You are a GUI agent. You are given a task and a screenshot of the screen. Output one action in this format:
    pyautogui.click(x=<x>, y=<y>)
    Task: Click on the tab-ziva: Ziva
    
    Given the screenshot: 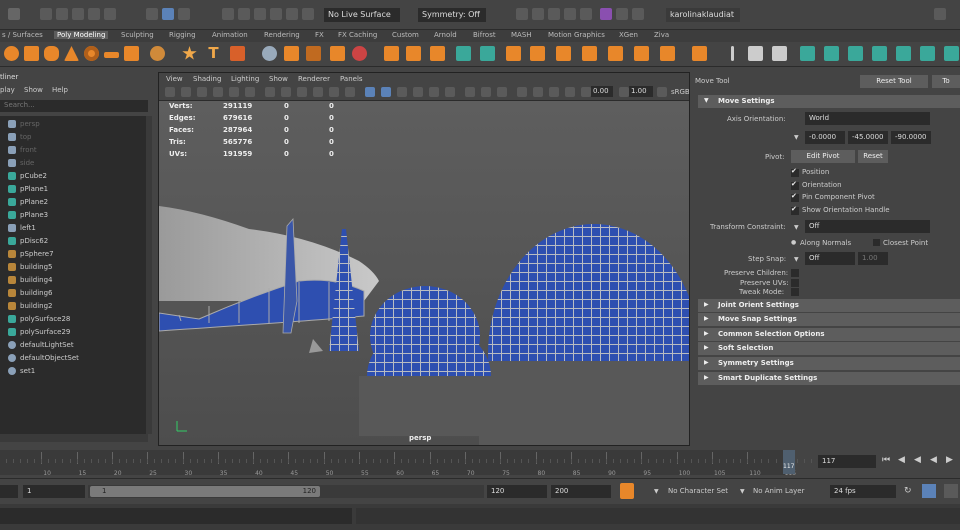 What is the action you would take?
    pyautogui.click(x=661, y=35)
    